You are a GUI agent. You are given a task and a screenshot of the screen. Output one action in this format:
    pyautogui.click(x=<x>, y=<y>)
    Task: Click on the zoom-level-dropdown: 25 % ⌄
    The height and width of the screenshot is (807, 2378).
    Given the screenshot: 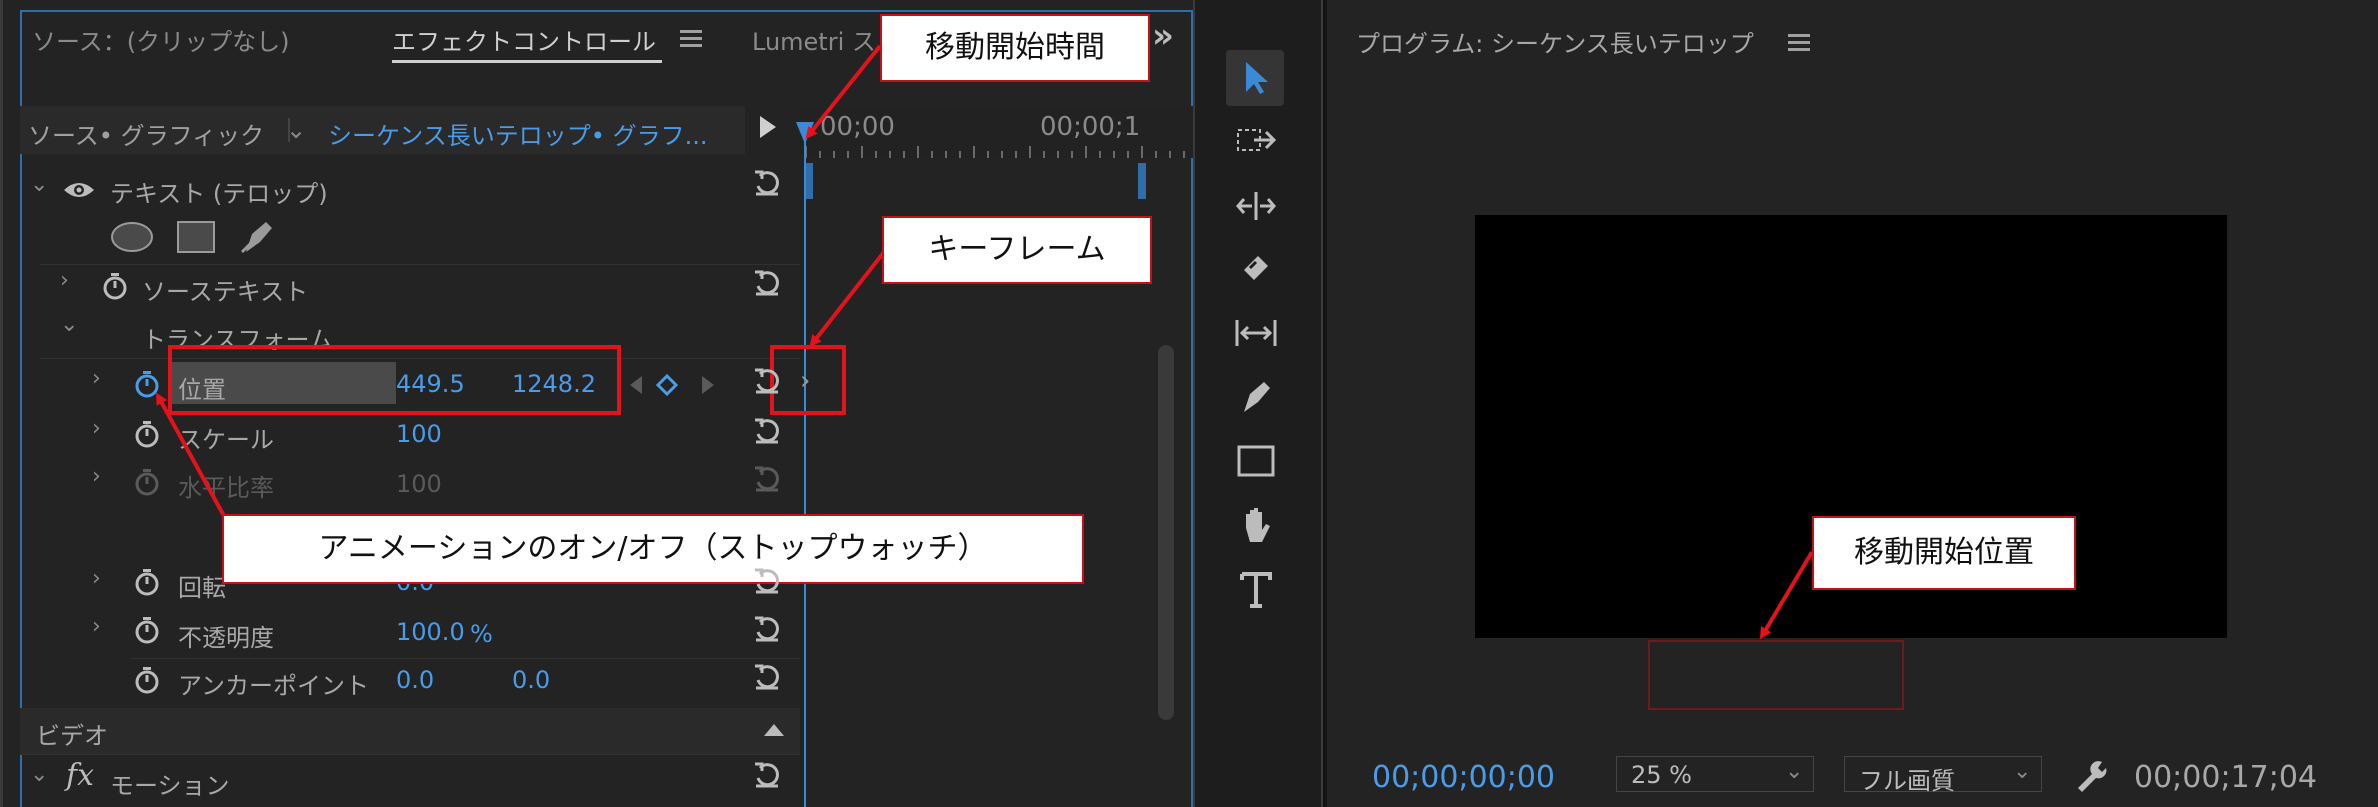 What is the action you would take?
    pyautogui.click(x=1715, y=774)
    